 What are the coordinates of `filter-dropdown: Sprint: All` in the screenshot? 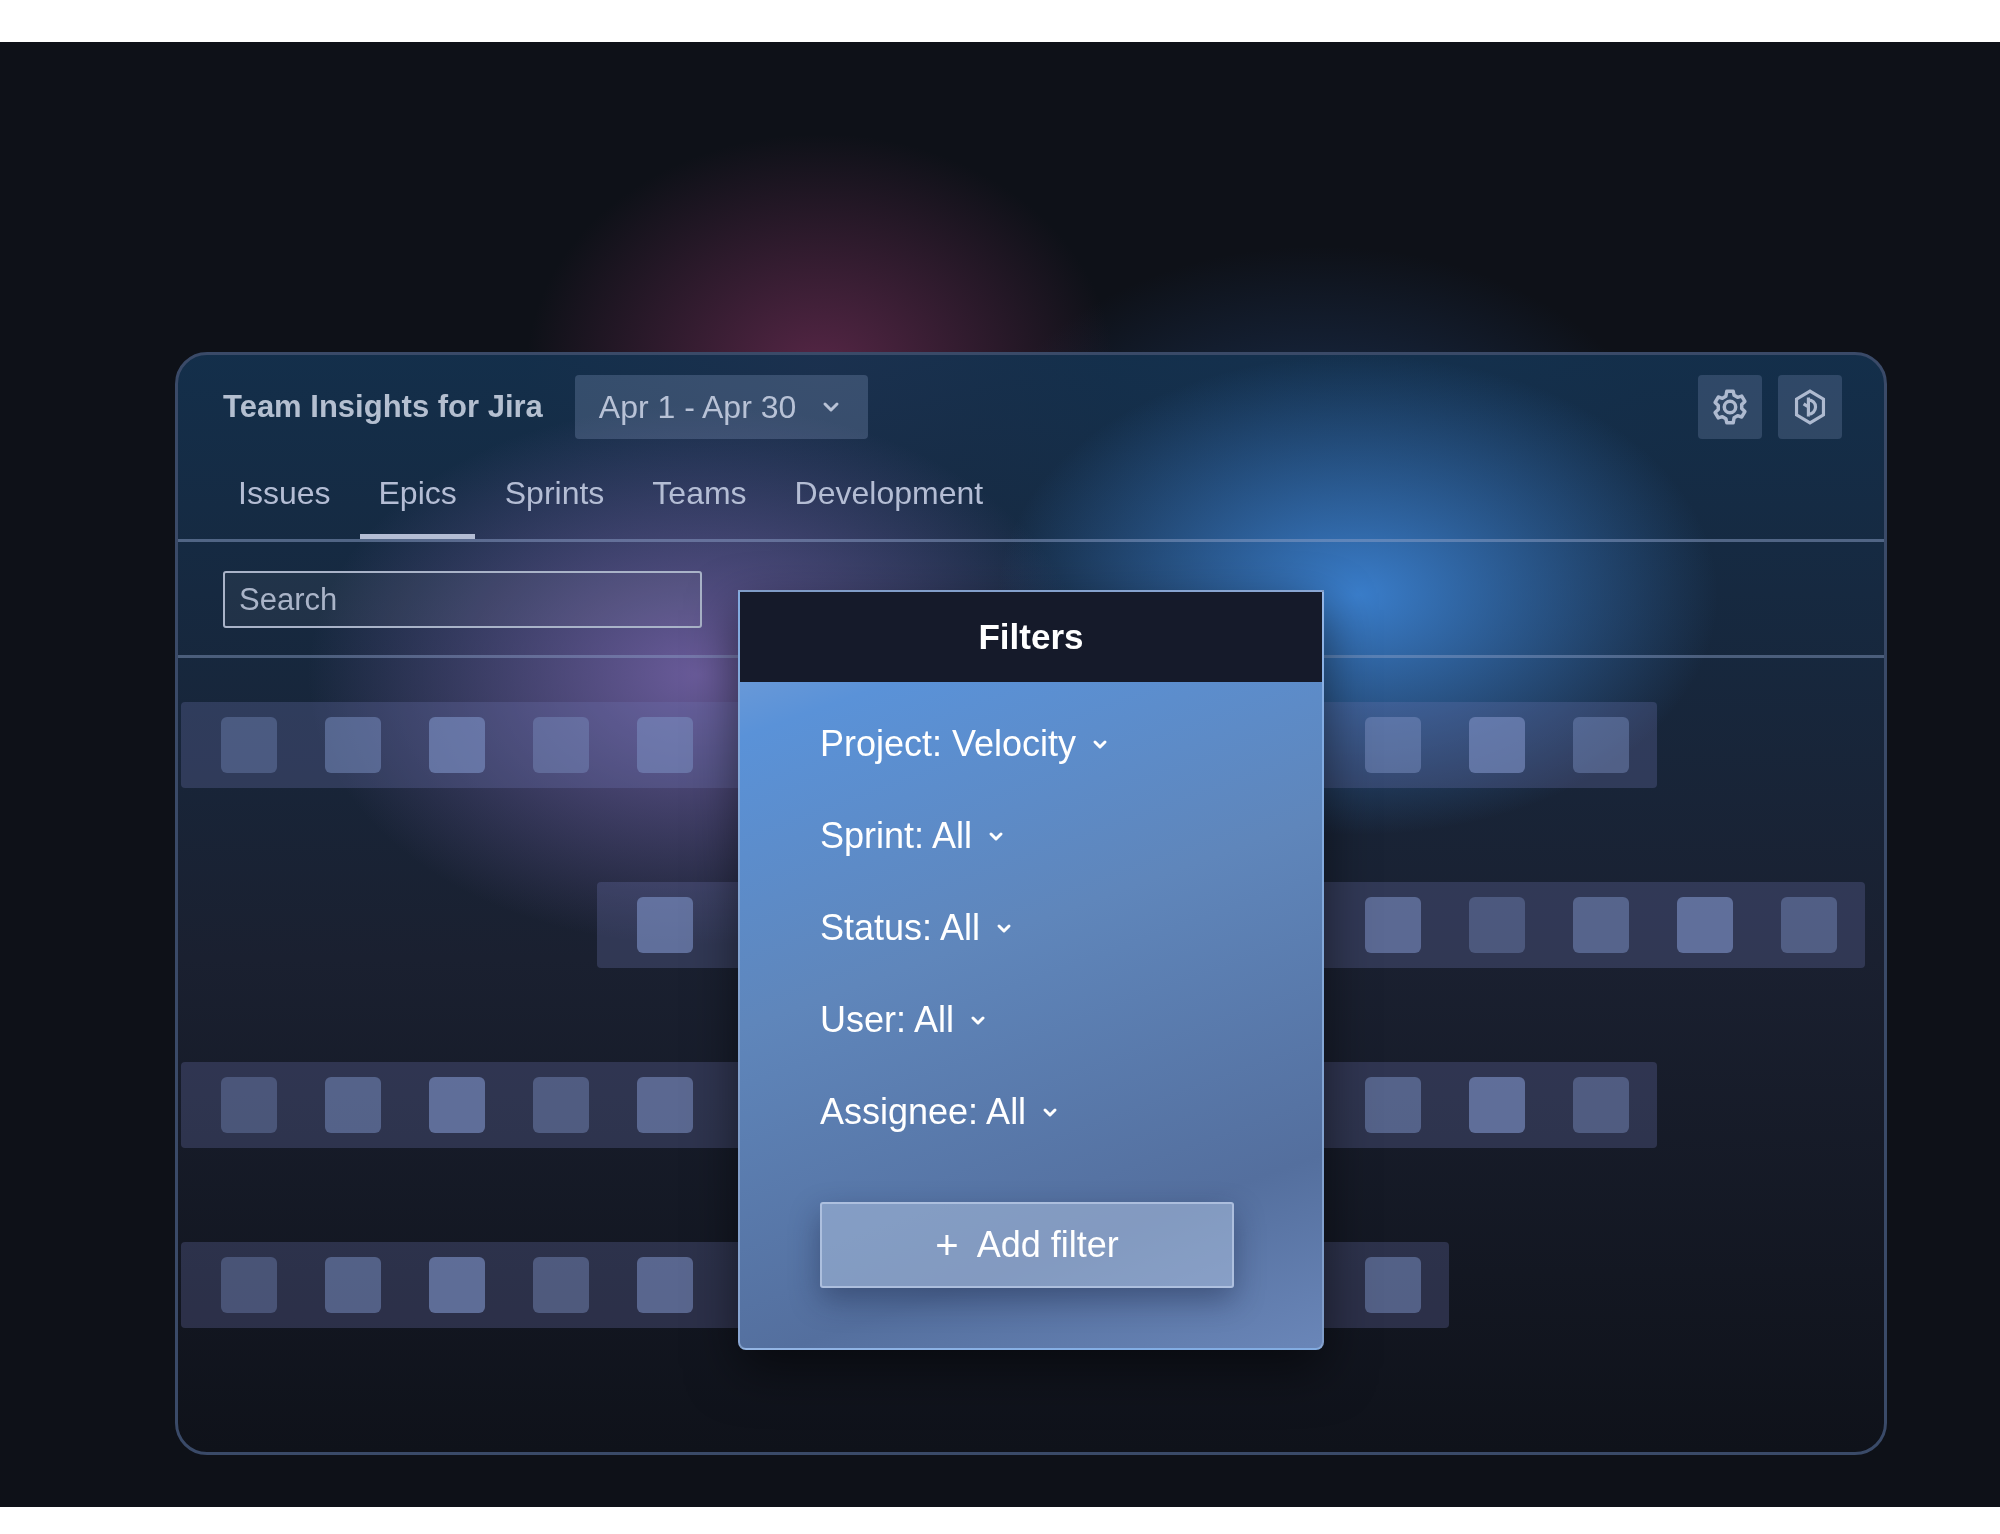 It's located at (912, 836).